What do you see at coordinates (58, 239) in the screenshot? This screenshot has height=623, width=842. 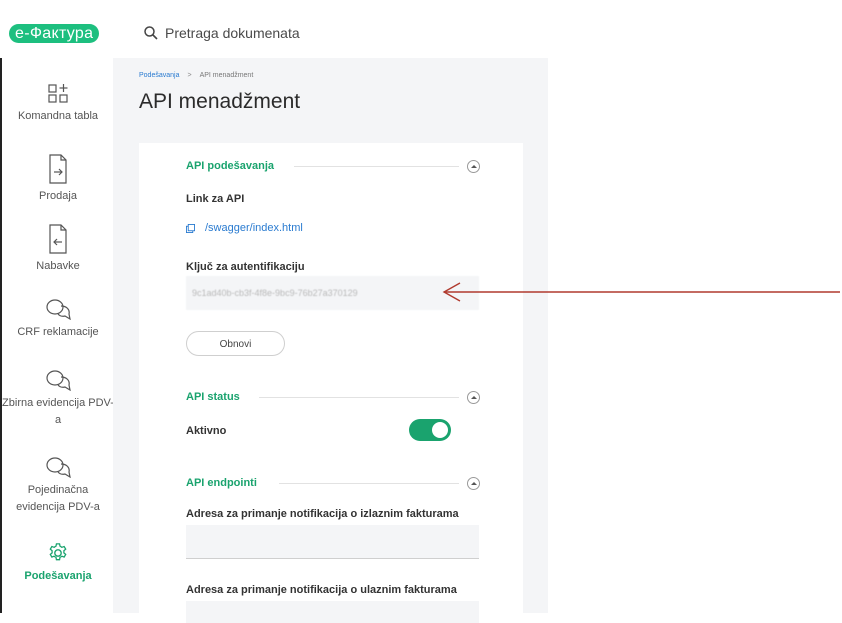 I see `document-in-icon` at bounding box center [58, 239].